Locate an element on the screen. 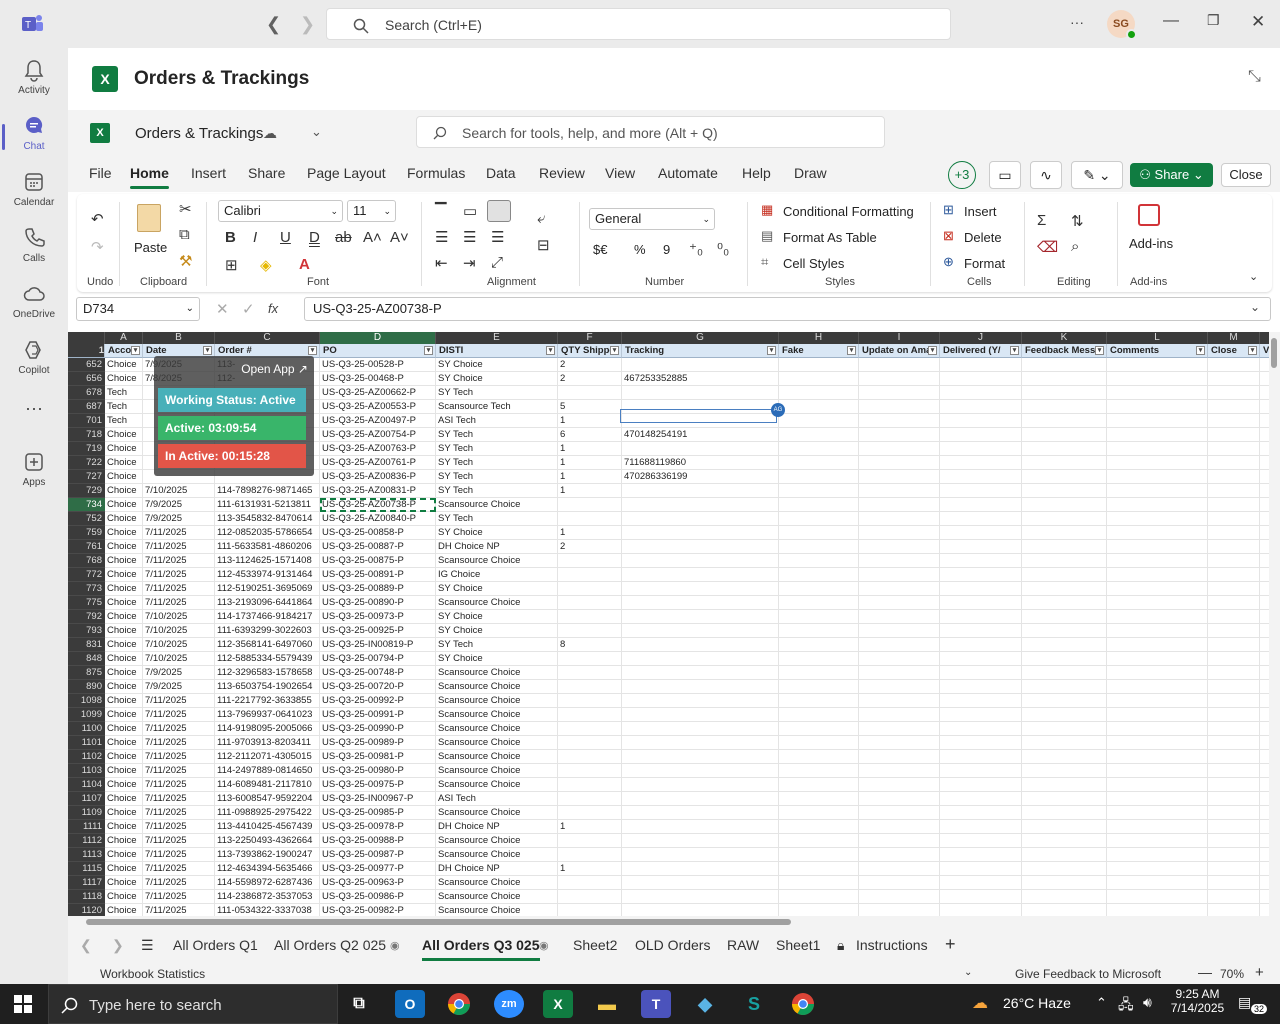 This screenshot has height=1024, width=1280. font-size-select: 11 ⌄ is located at coordinates (371, 211).